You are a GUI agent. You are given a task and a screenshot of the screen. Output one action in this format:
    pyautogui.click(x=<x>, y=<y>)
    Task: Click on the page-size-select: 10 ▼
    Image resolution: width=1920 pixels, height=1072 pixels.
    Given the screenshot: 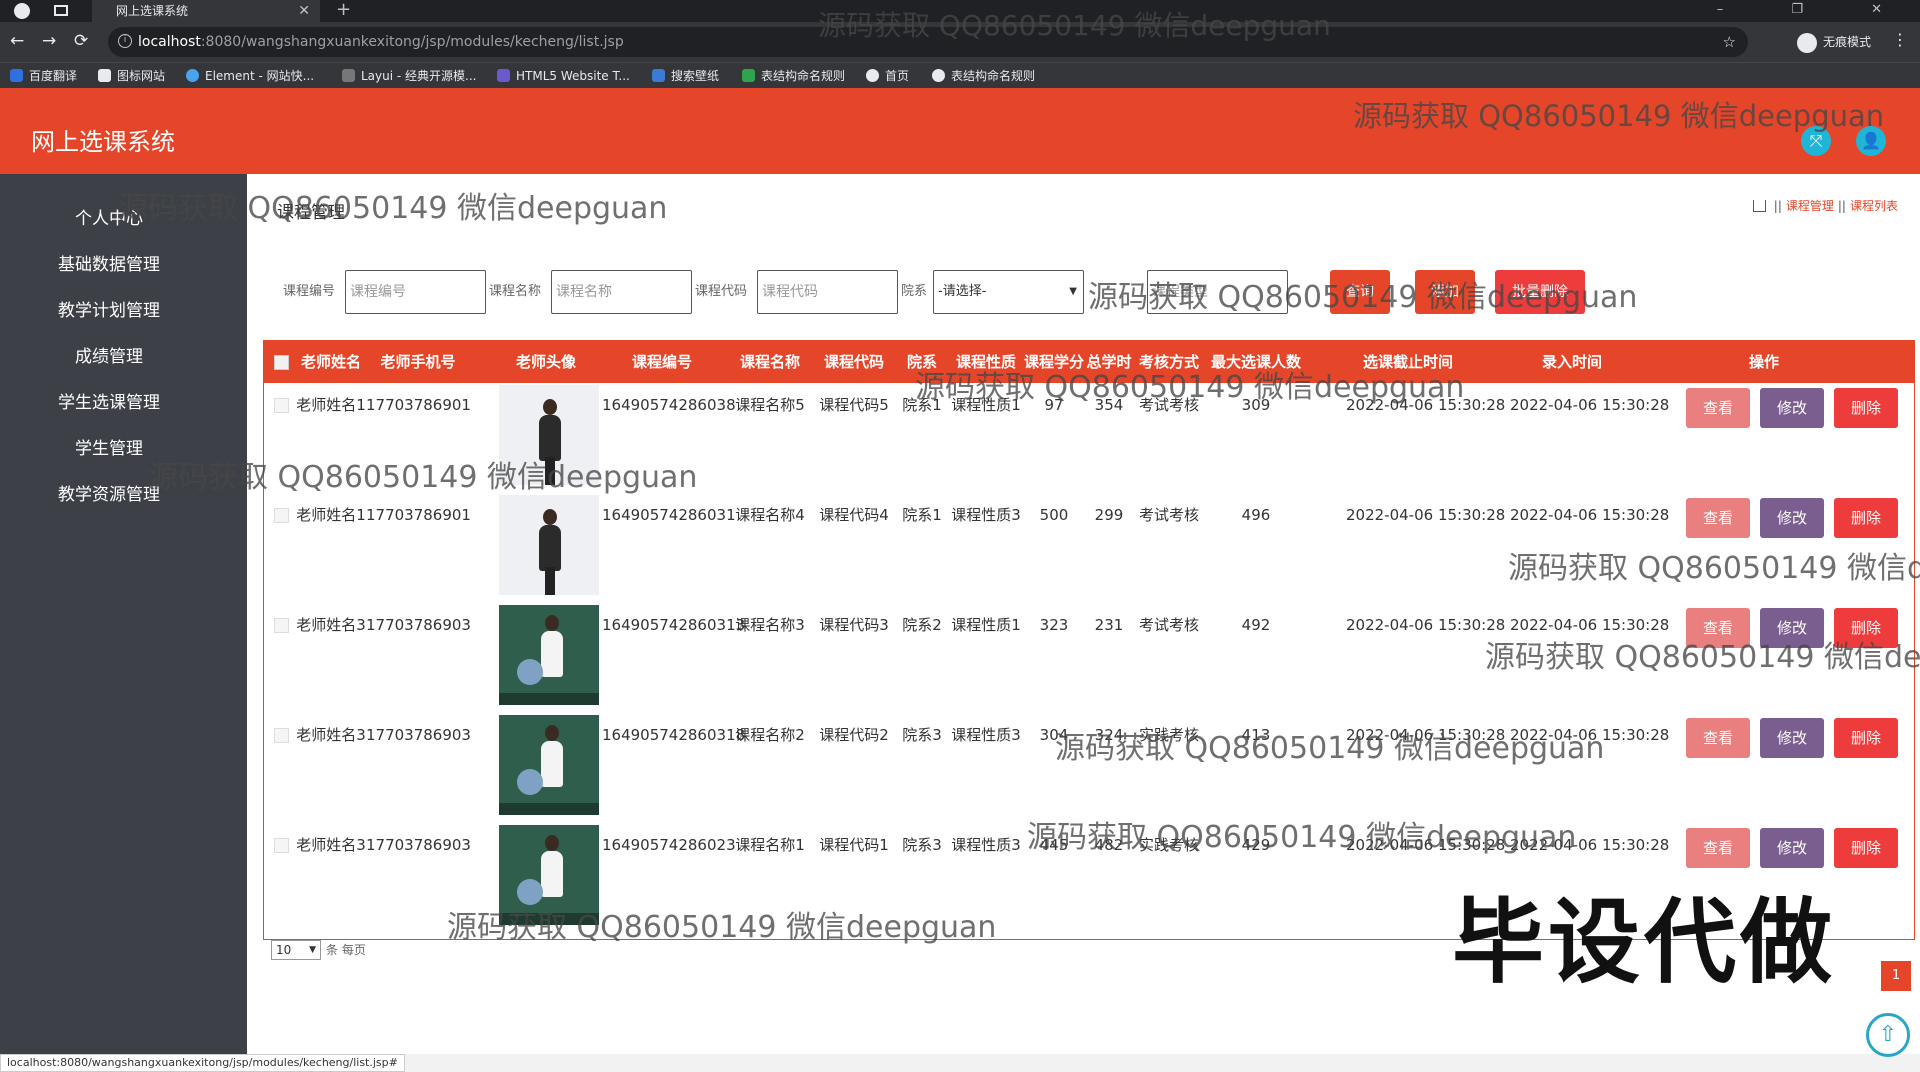 What is the action you would take?
    pyautogui.click(x=296, y=950)
    